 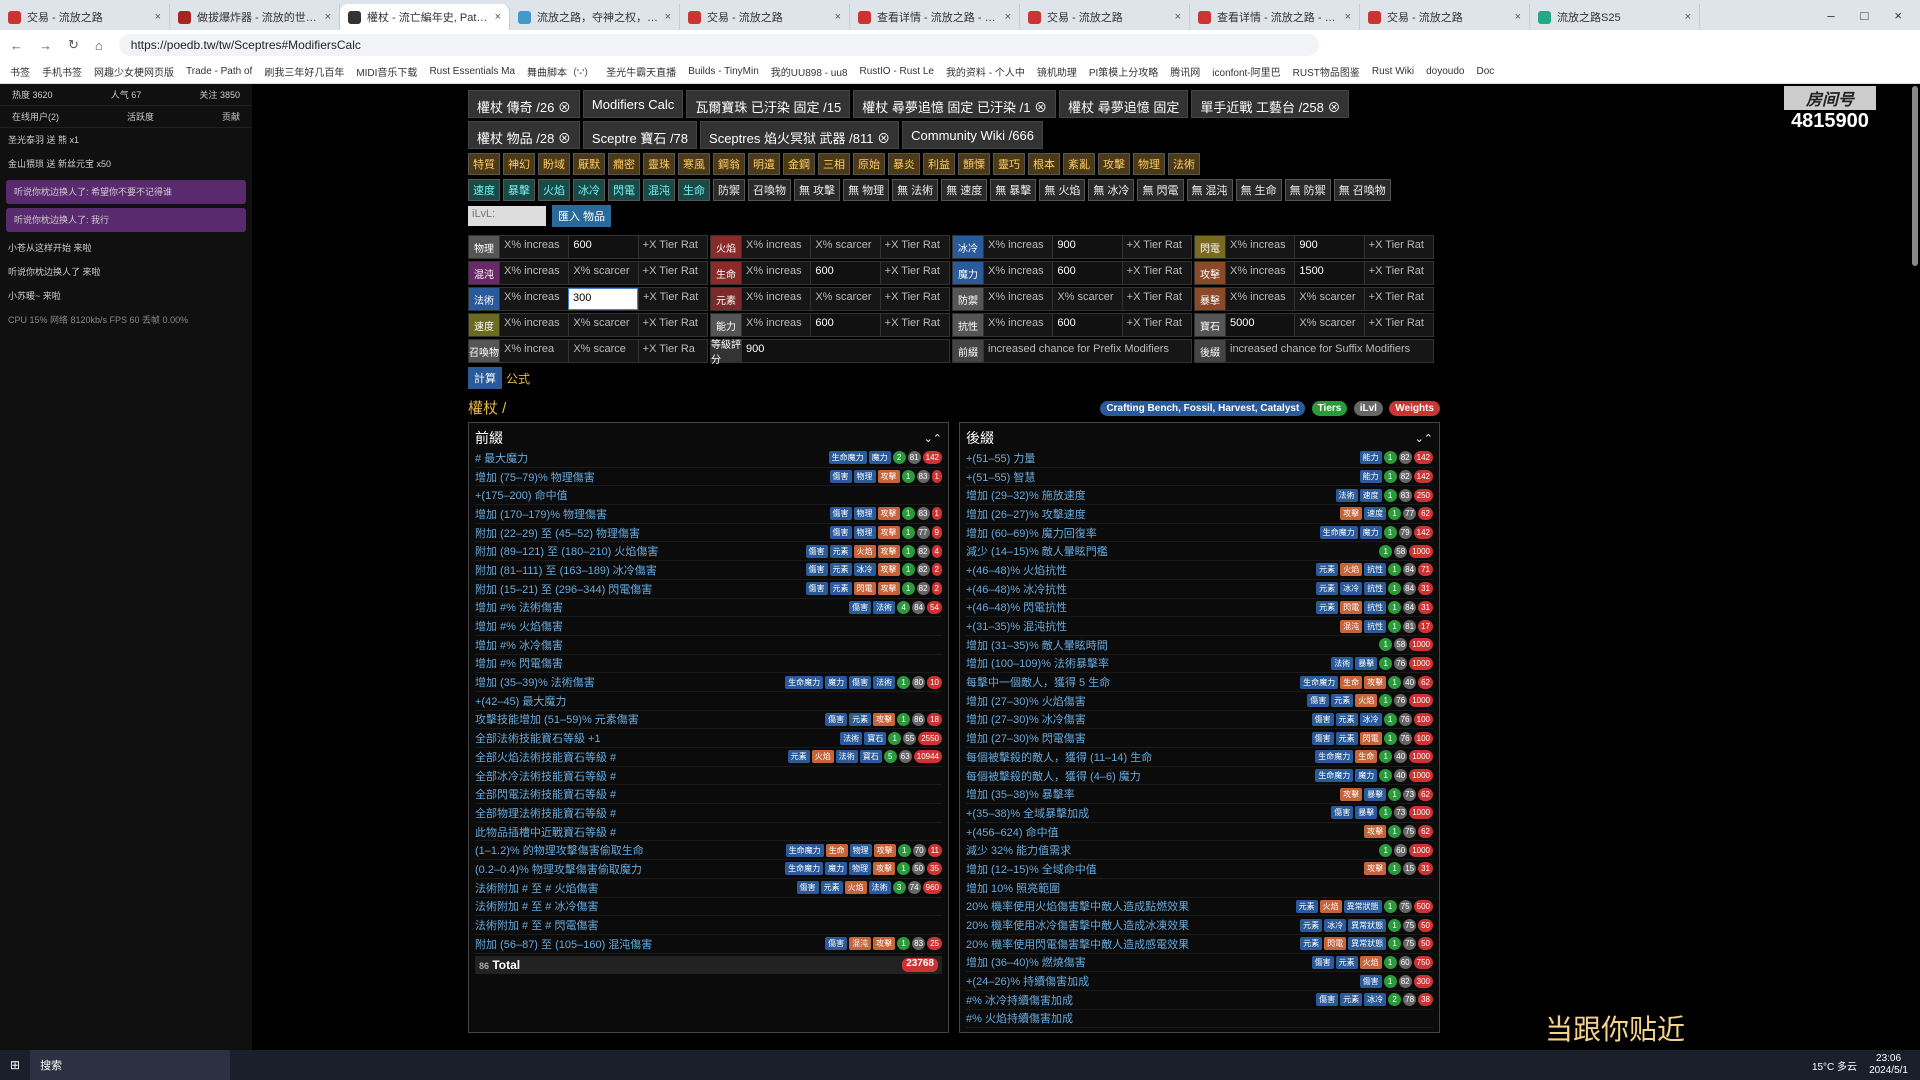 I want to click on tag-chip: 防禦, so click(x=729, y=190).